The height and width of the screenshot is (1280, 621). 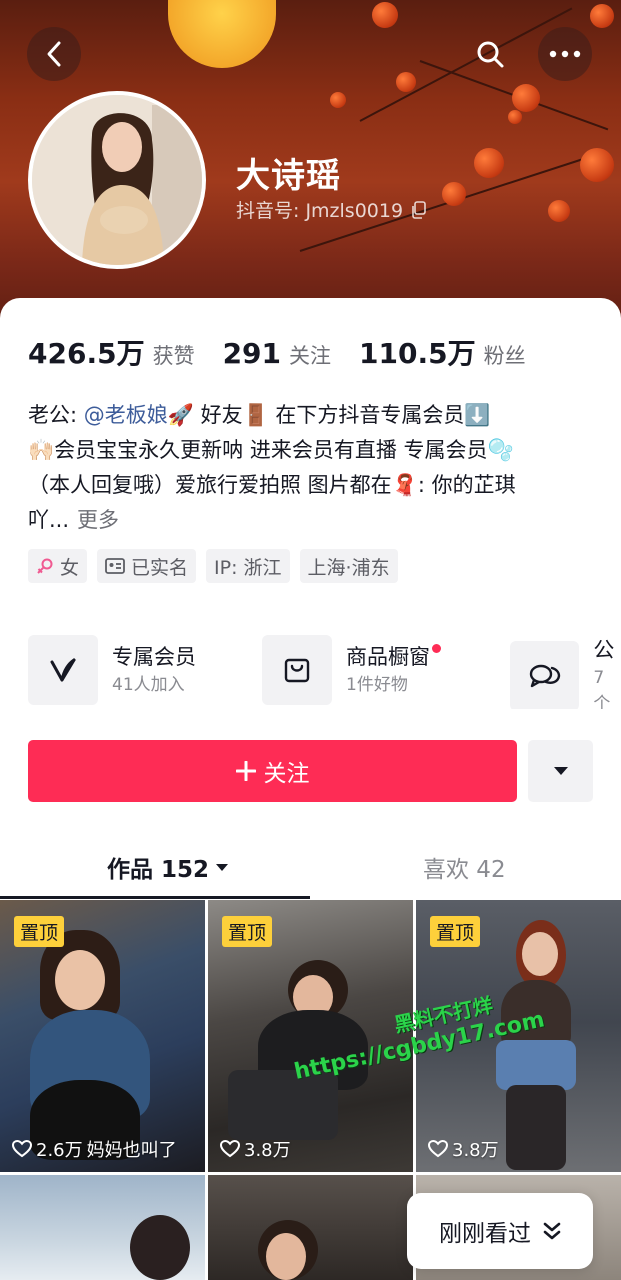 I want to click on follow-button: 关注, so click(x=272, y=771).